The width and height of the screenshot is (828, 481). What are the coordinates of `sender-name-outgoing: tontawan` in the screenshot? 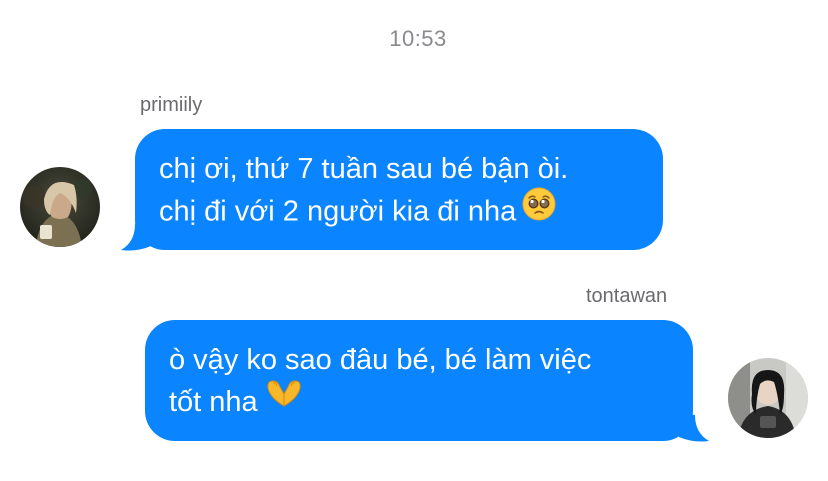 It's located at (627, 296).